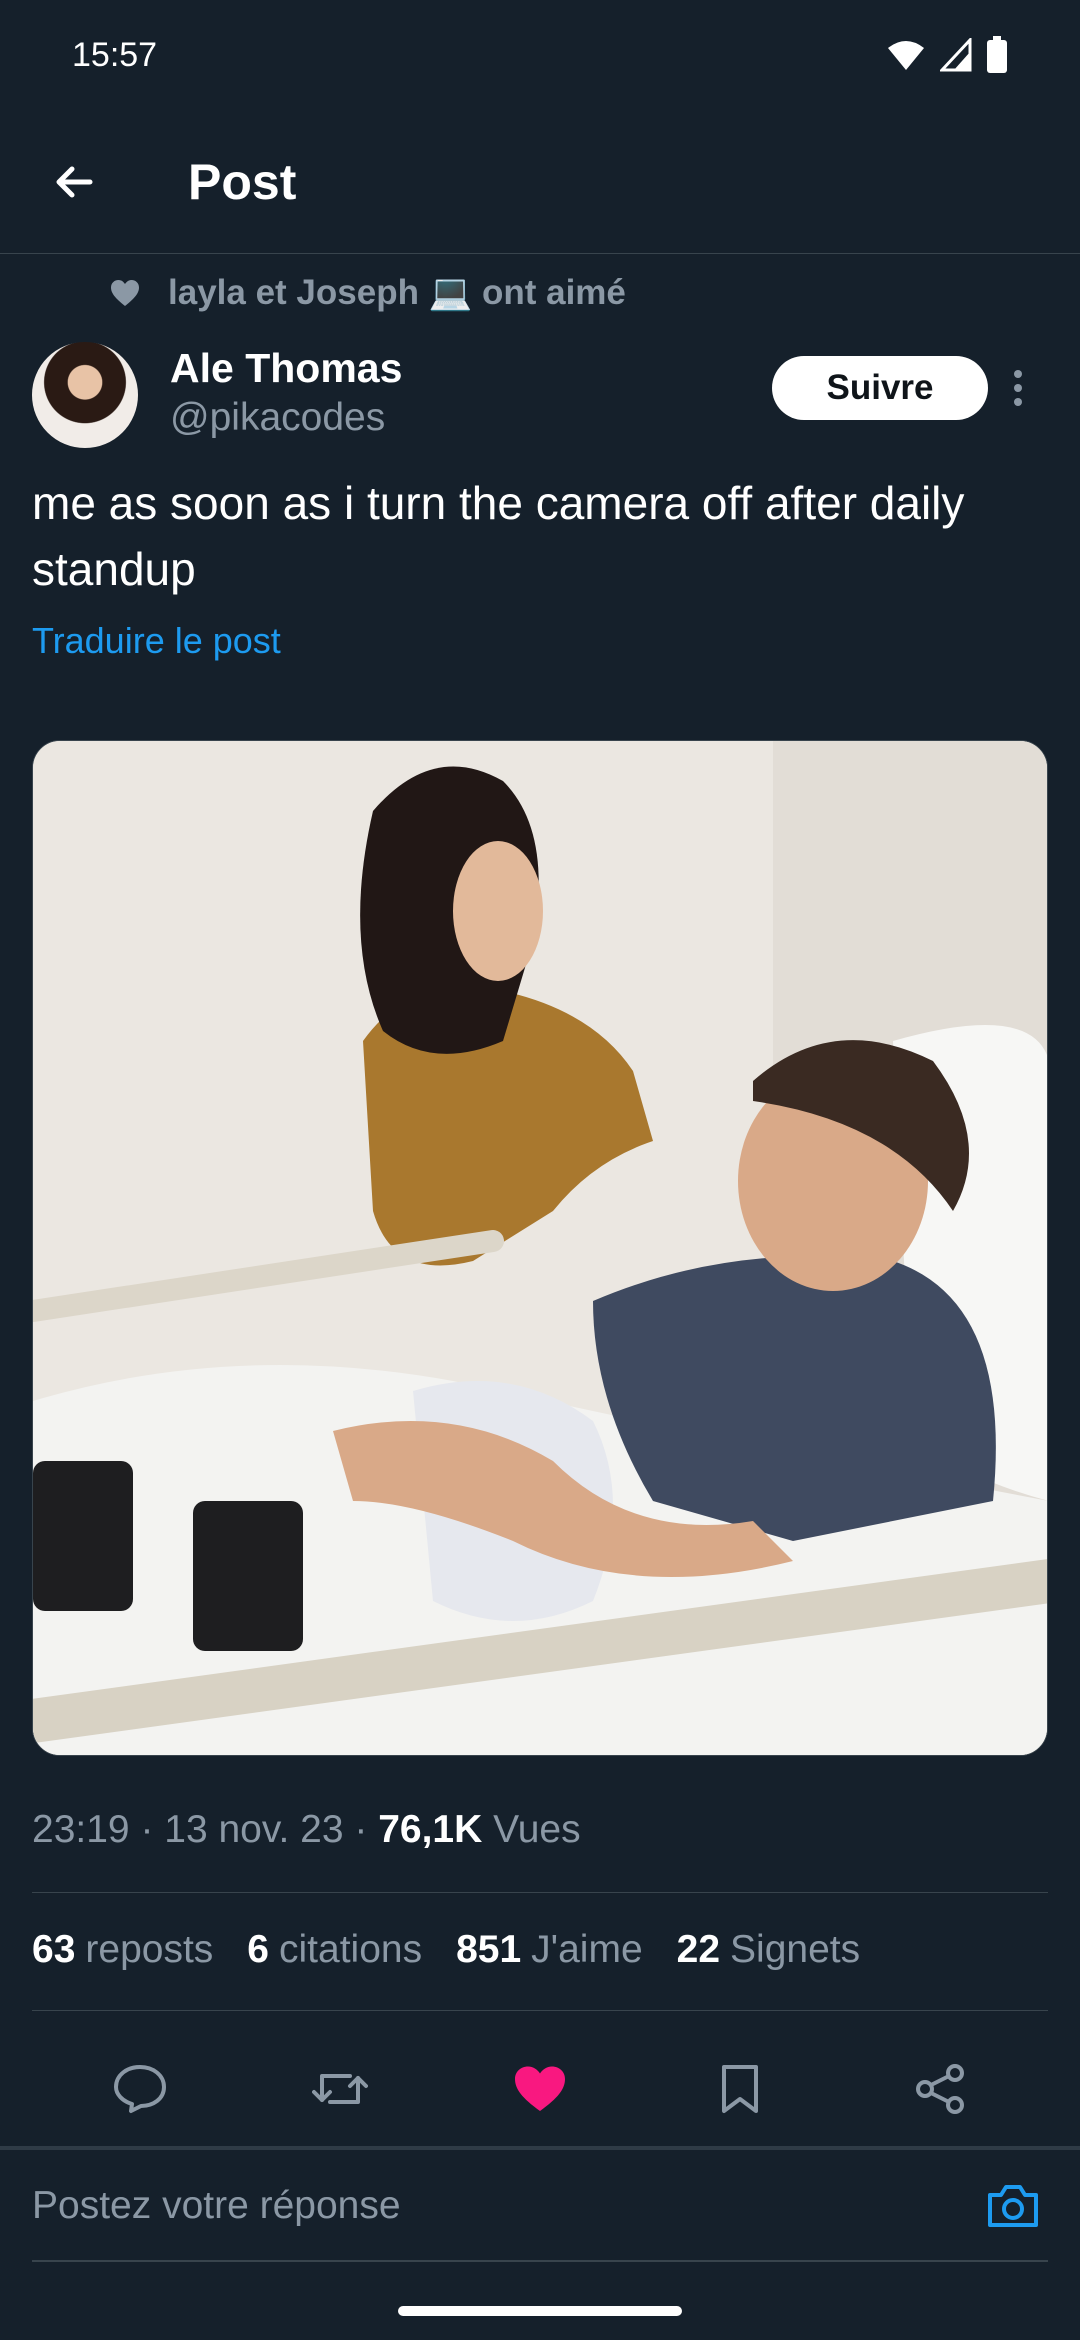 This screenshot has height=2340, width=1080. Describe the element at coordinates (997, 54) in the screenshot. I see `battery-icon` at that location.